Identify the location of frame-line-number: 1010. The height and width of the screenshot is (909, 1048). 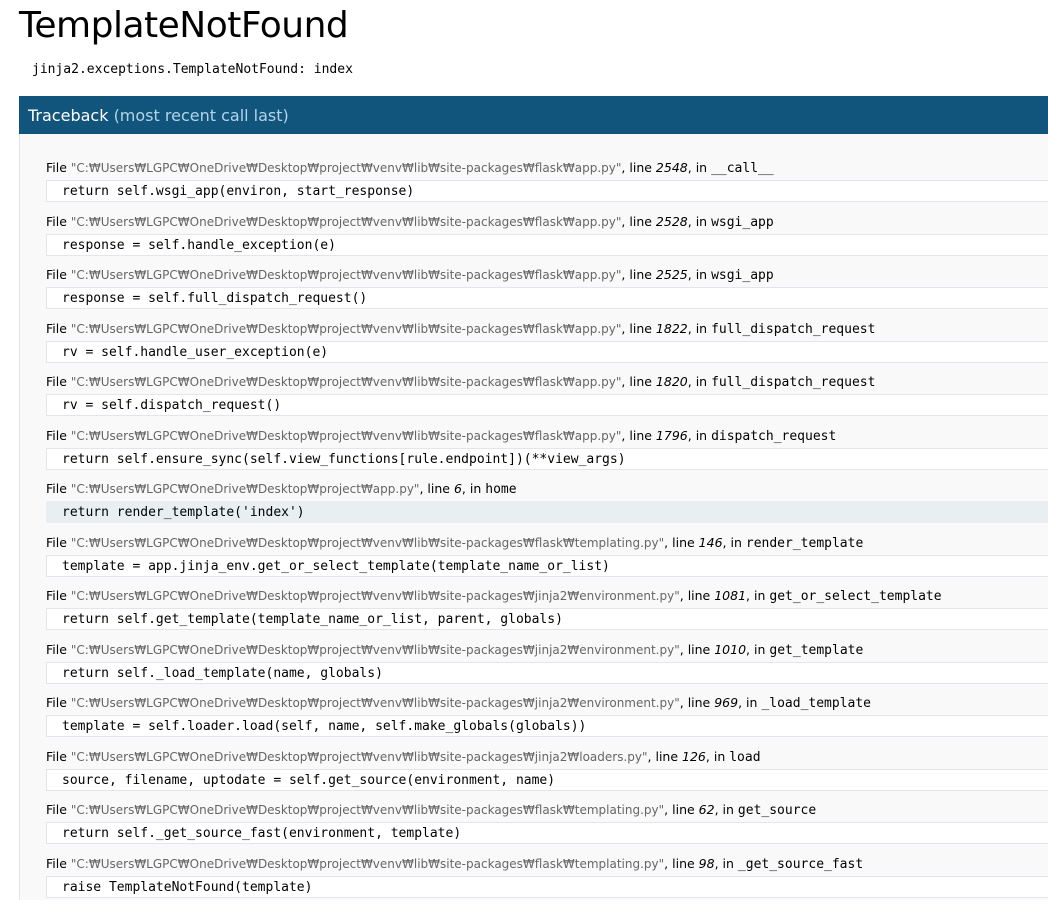
(730, 649).